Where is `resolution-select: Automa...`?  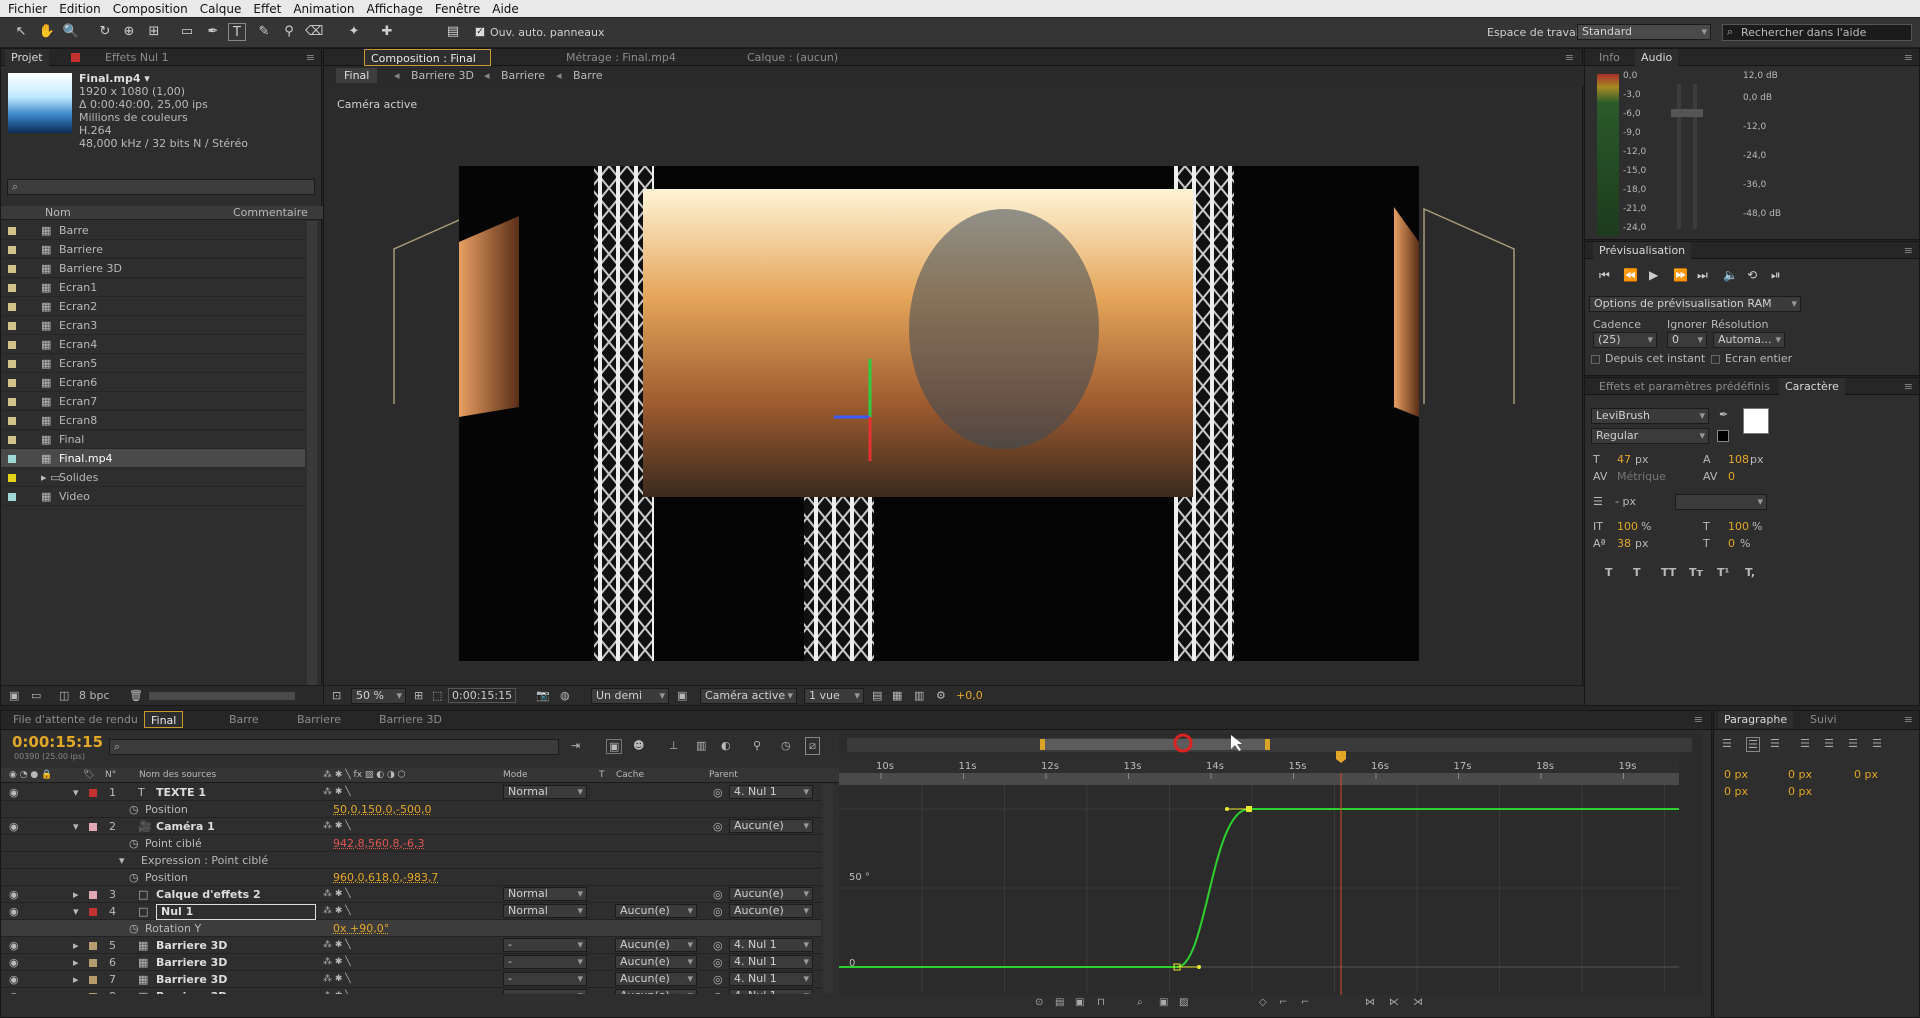
resolution-select: Automa... is located at coordinates (1749, 340).